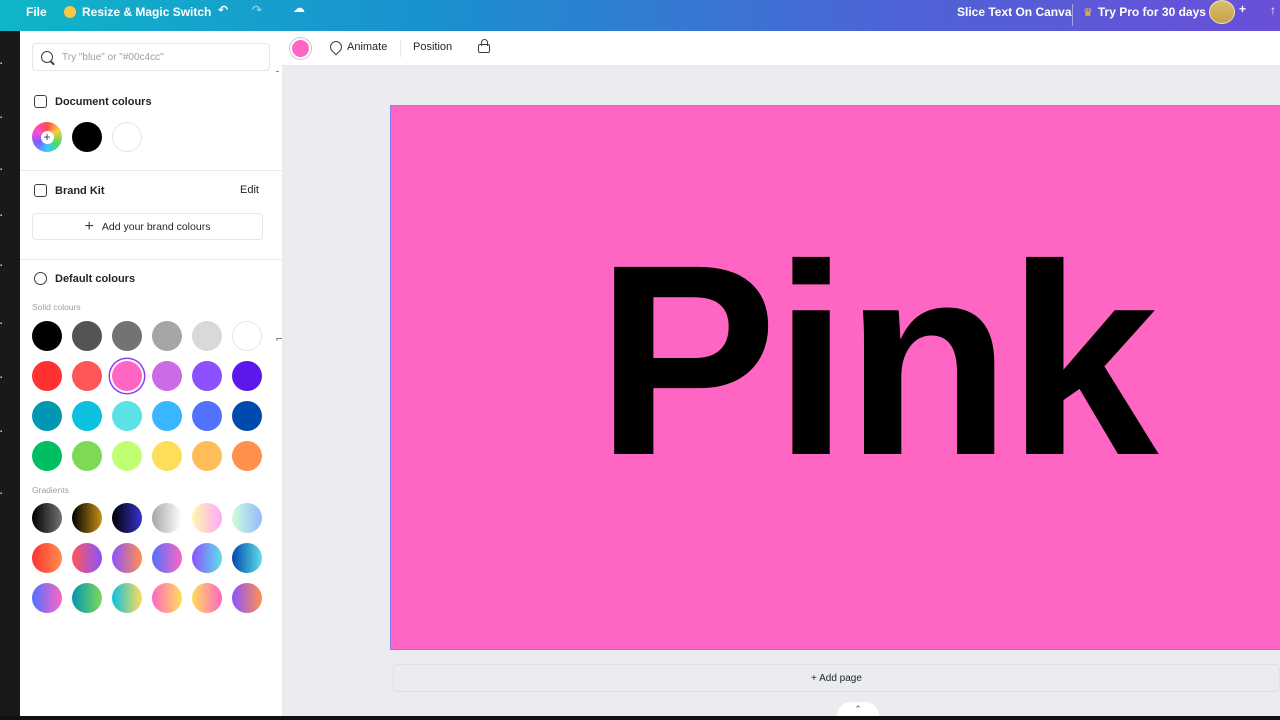 The image size is (1280, 720). I want to click on document-colours-icon, so click(40, 101).